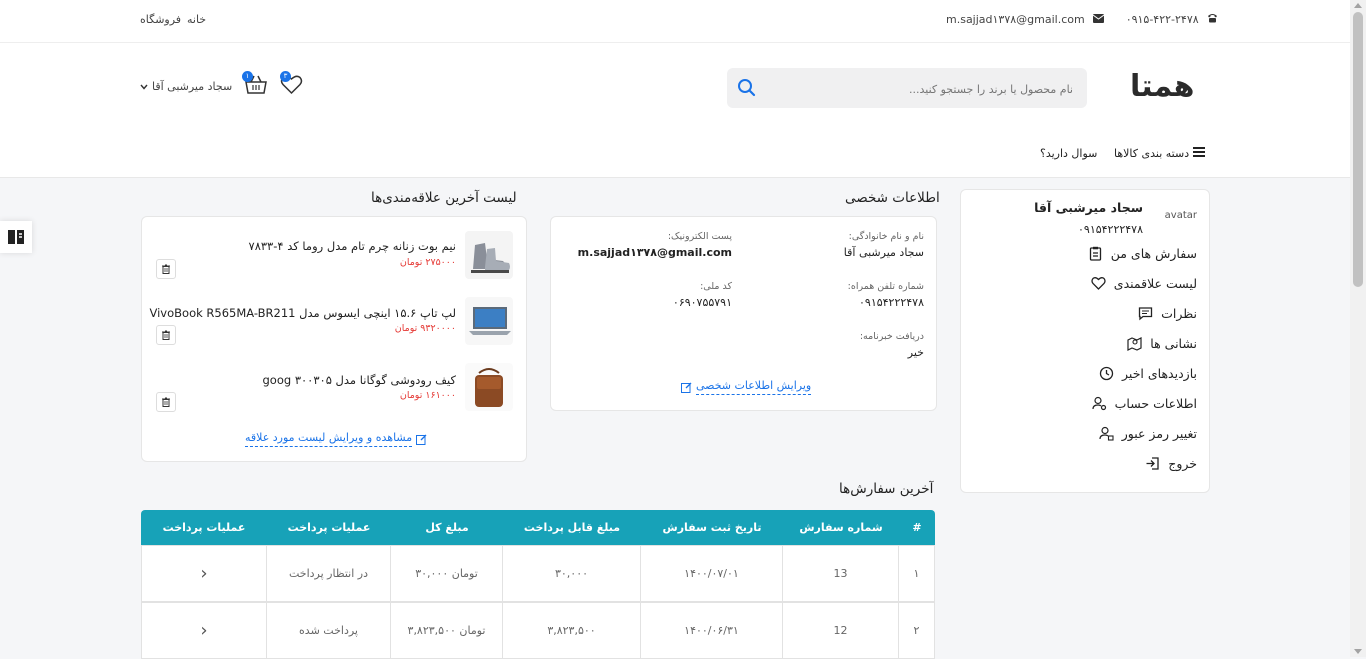 This screenshot has height=659, width=1366. What do you see at coordinates (1095, 253) in the screenshot?
I see `clipboard-icon` at bounding box center [1095, 253].